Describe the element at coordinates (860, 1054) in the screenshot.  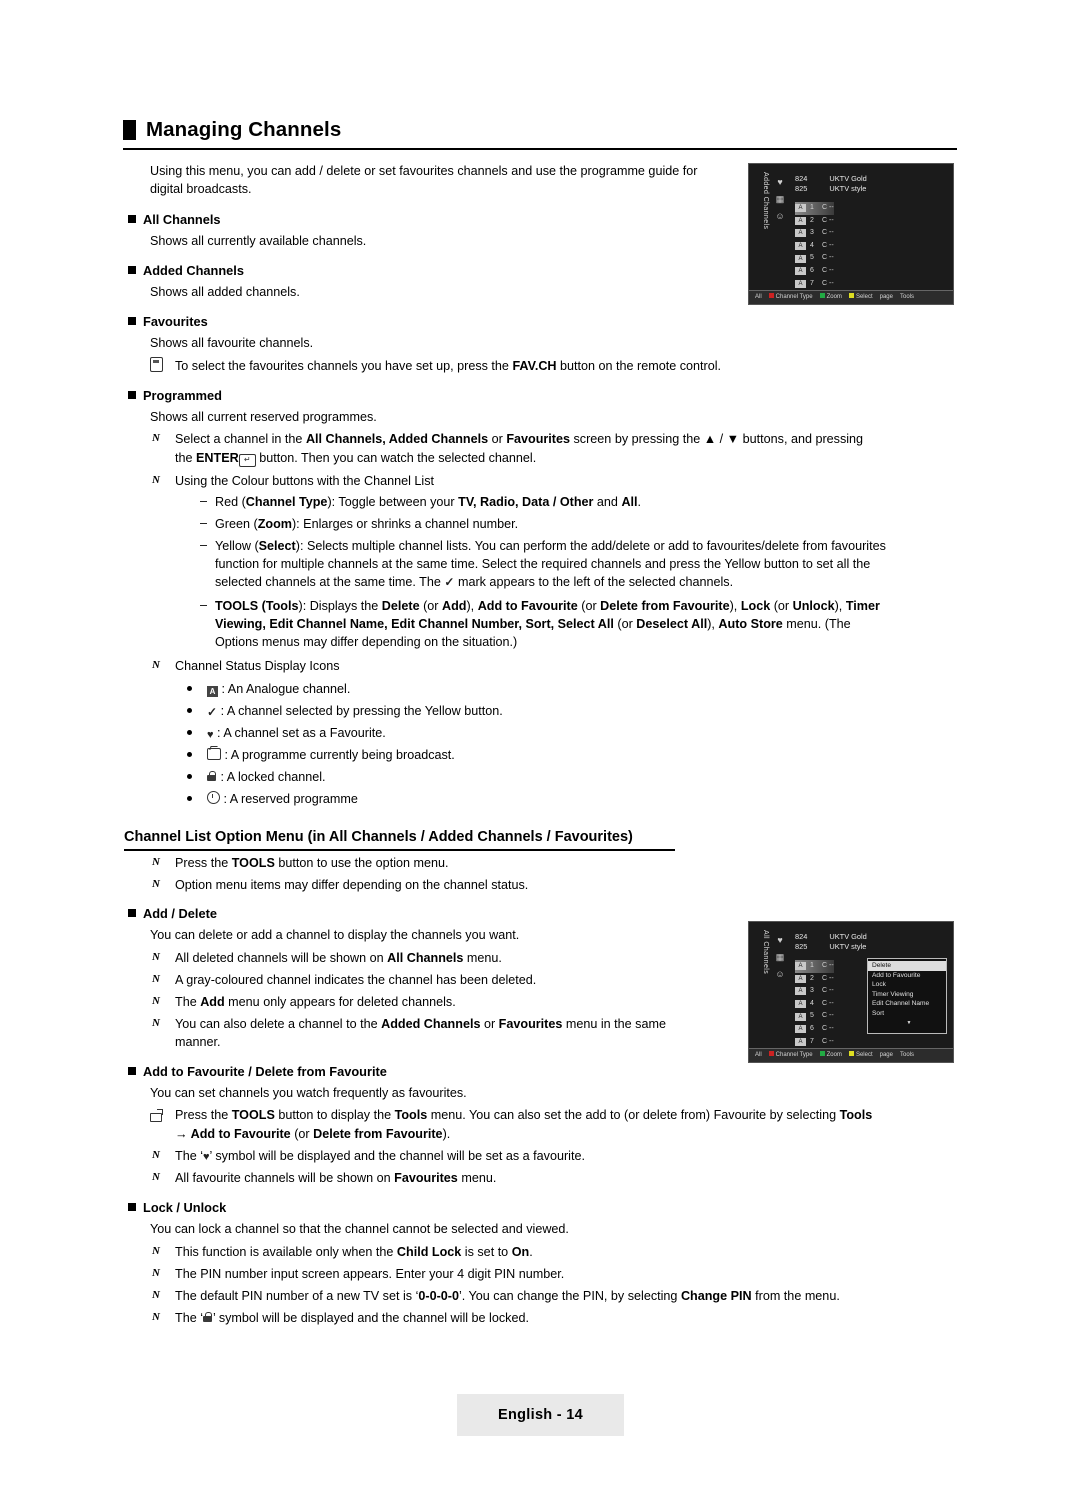
I see `colour-key-item: Select` at that location.